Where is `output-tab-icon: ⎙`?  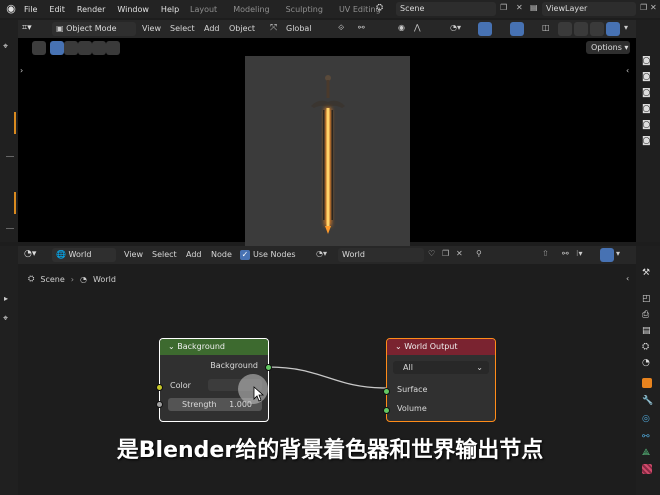
output-tab-icon: ⎙ is located at coordinates (648, 316).